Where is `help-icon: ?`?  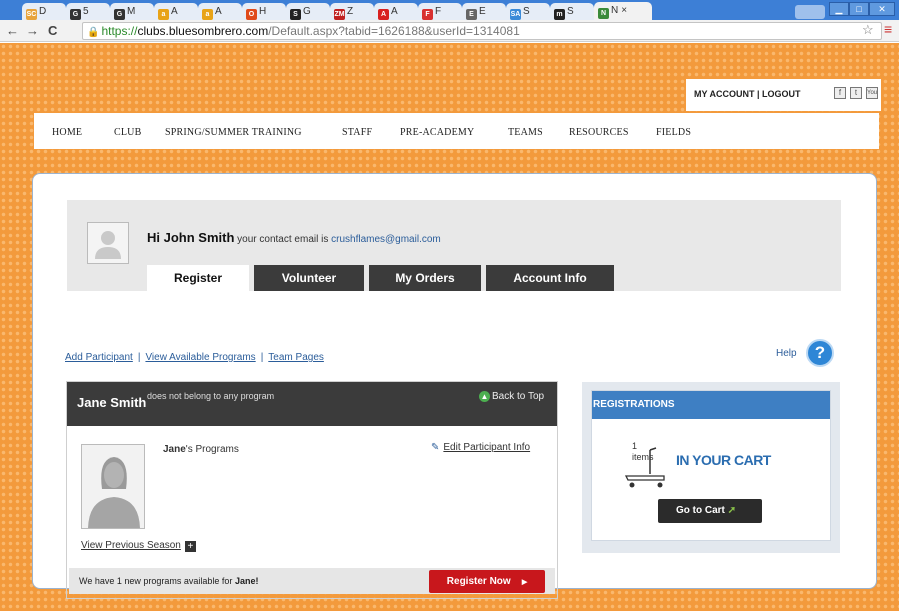
help-icon: ? is located at coordinates (820, 353).